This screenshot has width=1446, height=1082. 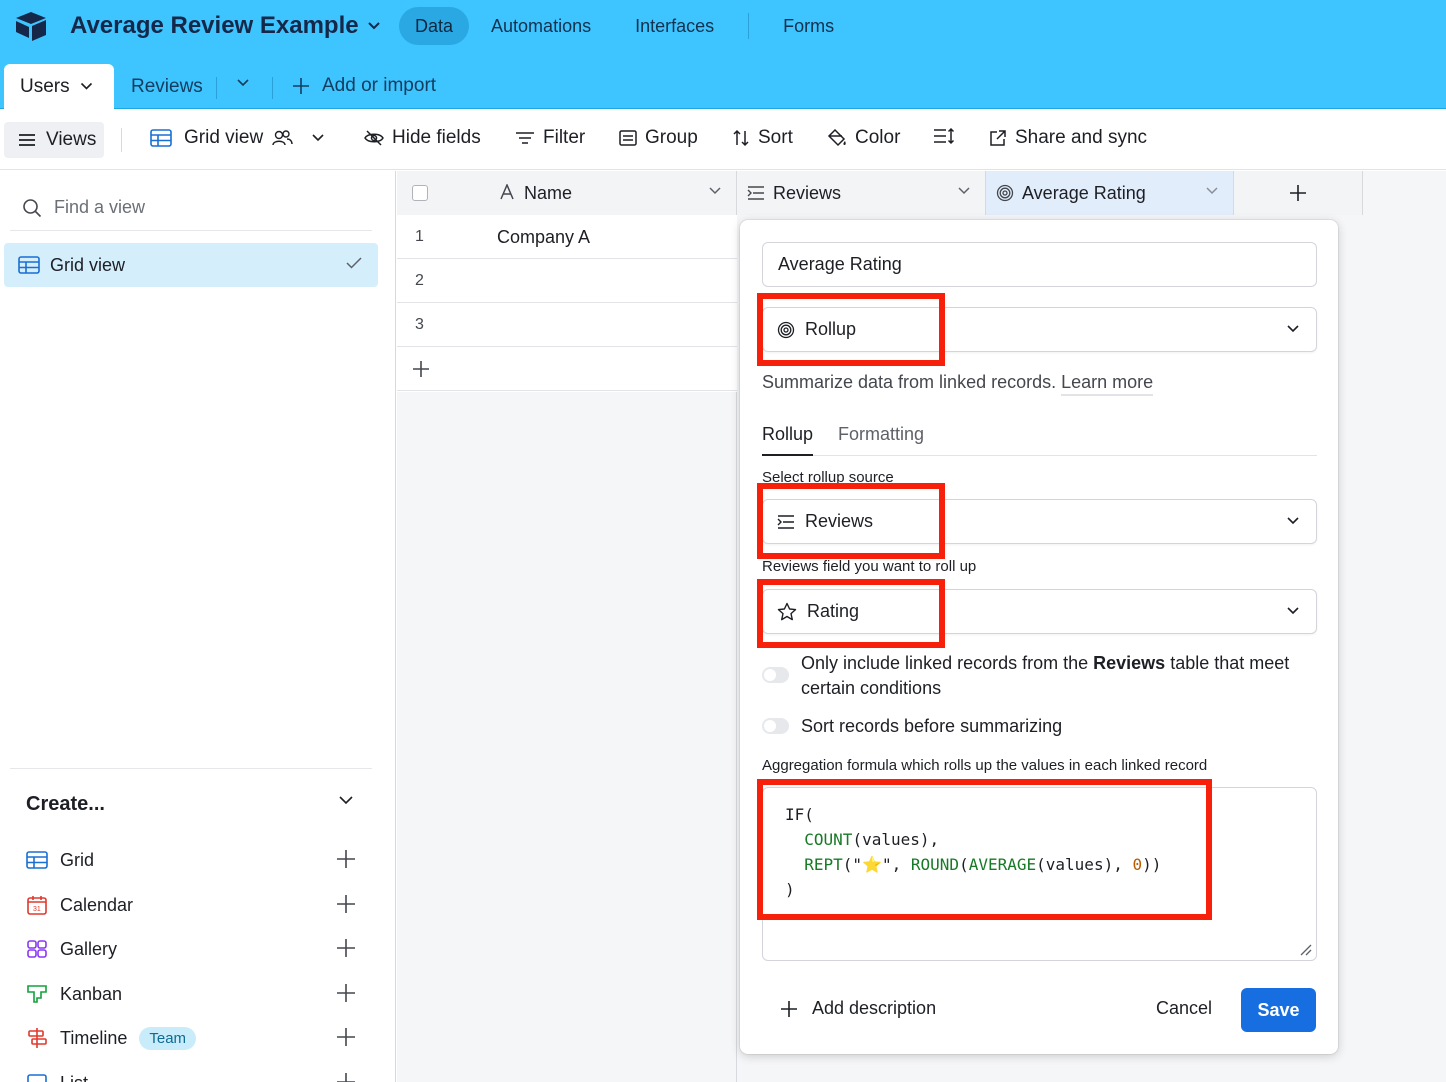 What do you see at coordinates (567, 325) in the screenshot?
I see `table-row: 3` at bounding box center [567, 325].